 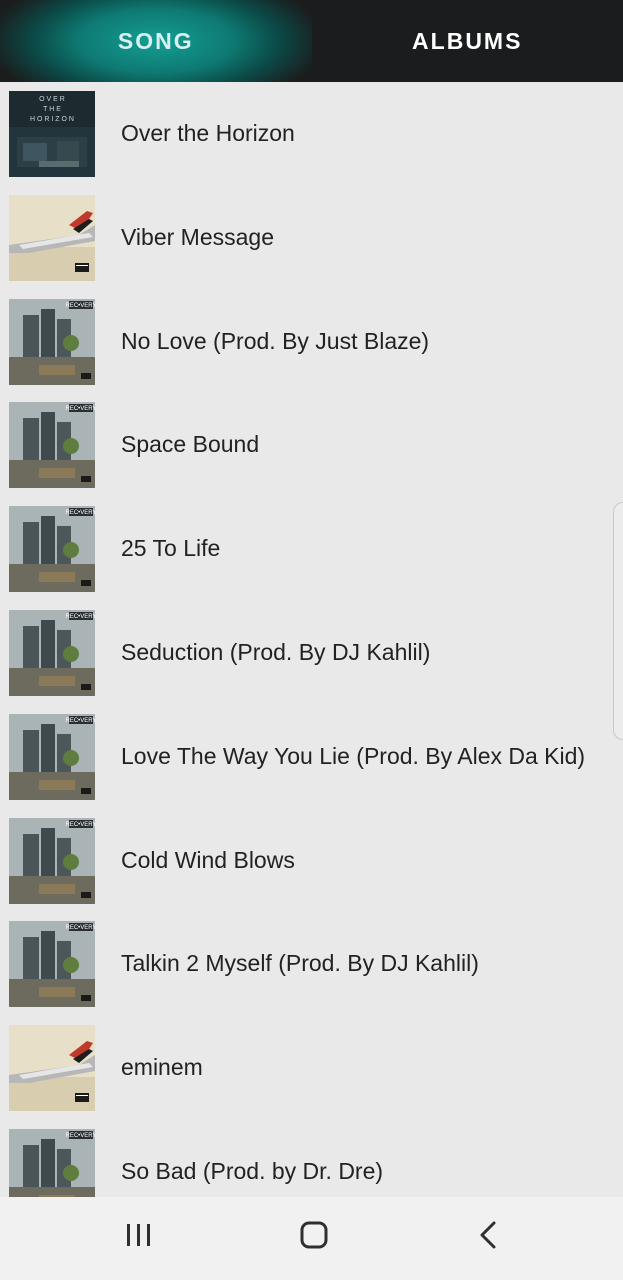 What do you see at coordinates (52, 119) in the screenshot?
I see `svg-text: H O R I Z O N` at bounding box center [52, 119].